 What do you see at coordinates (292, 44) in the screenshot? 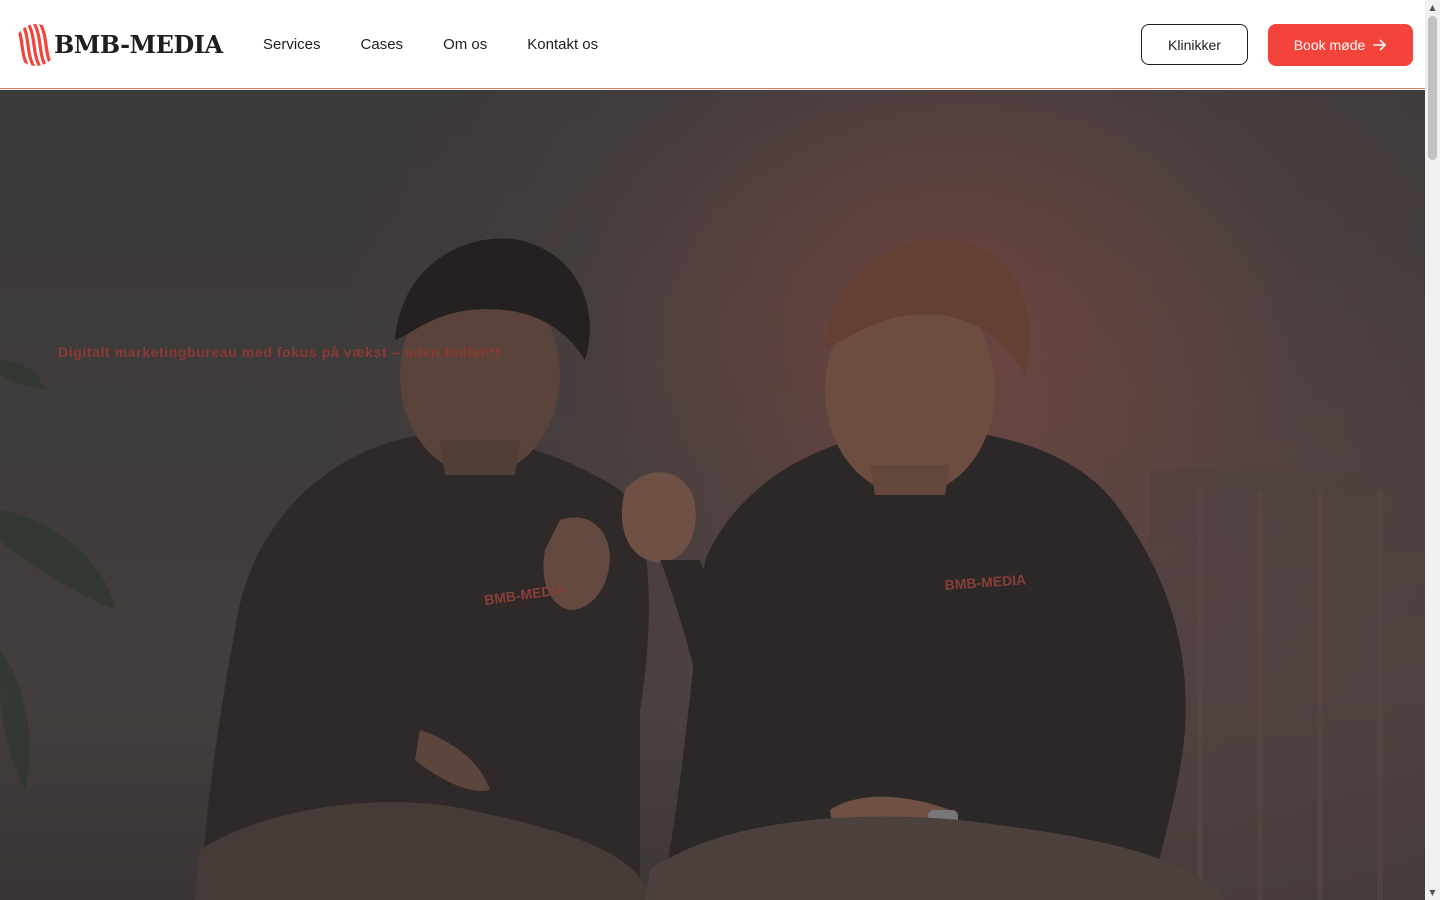
I see `nav-item-services: Services` at bounding box center [292, 44].